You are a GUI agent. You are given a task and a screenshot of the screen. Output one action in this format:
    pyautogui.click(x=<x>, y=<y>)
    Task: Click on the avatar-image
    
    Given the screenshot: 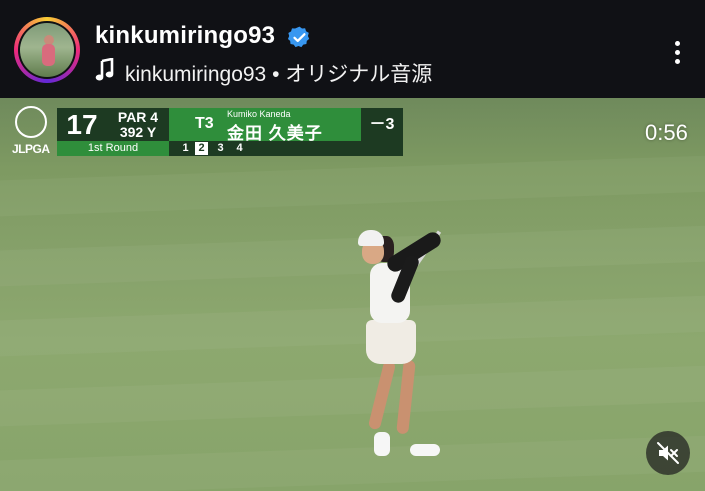 What is the action you would take?
    pyautogui.click(x=47, y=50)
    